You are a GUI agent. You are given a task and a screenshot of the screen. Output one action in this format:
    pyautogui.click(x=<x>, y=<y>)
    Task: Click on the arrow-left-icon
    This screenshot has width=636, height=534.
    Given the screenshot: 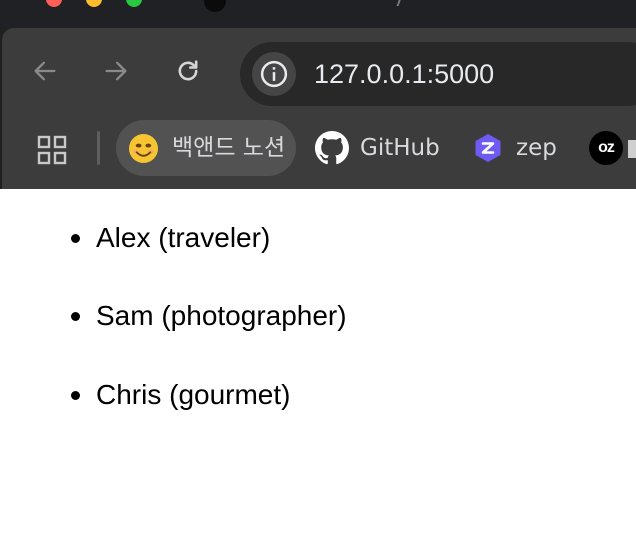 What is the action you would take?
    pyautogui.click(x=45, y=71)
    